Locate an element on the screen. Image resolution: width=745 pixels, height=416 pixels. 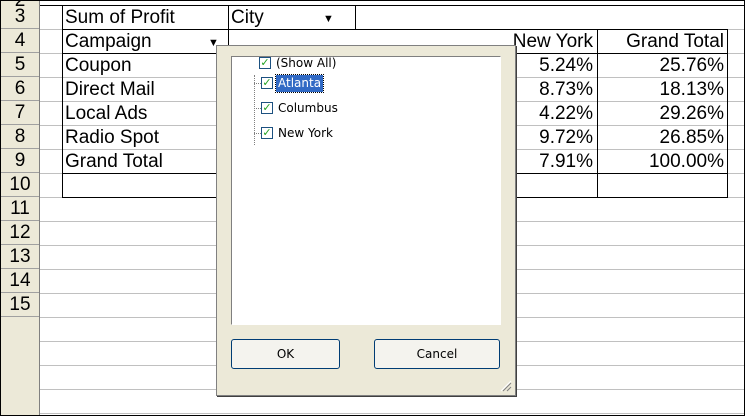
value-cell: 25.76% is located at coordinates (663, 66).